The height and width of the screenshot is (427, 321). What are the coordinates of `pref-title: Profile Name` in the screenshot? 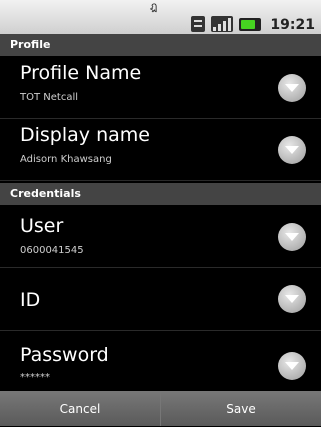 It's located at (81, 73).